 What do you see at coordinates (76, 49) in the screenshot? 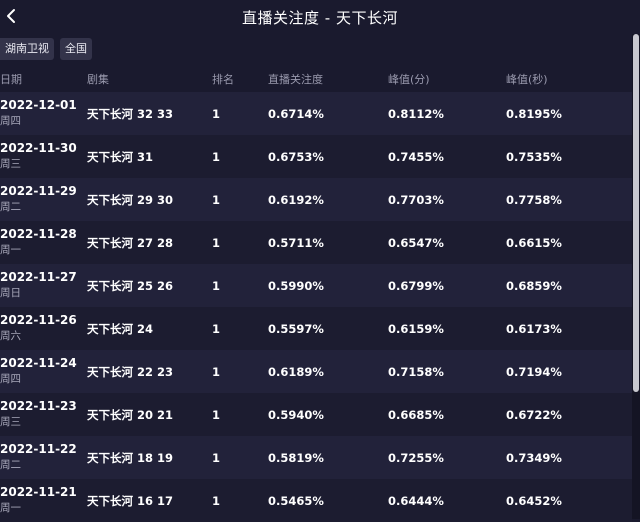
I see `filter-region-chip: 全国` at bounding box center [76, 49].